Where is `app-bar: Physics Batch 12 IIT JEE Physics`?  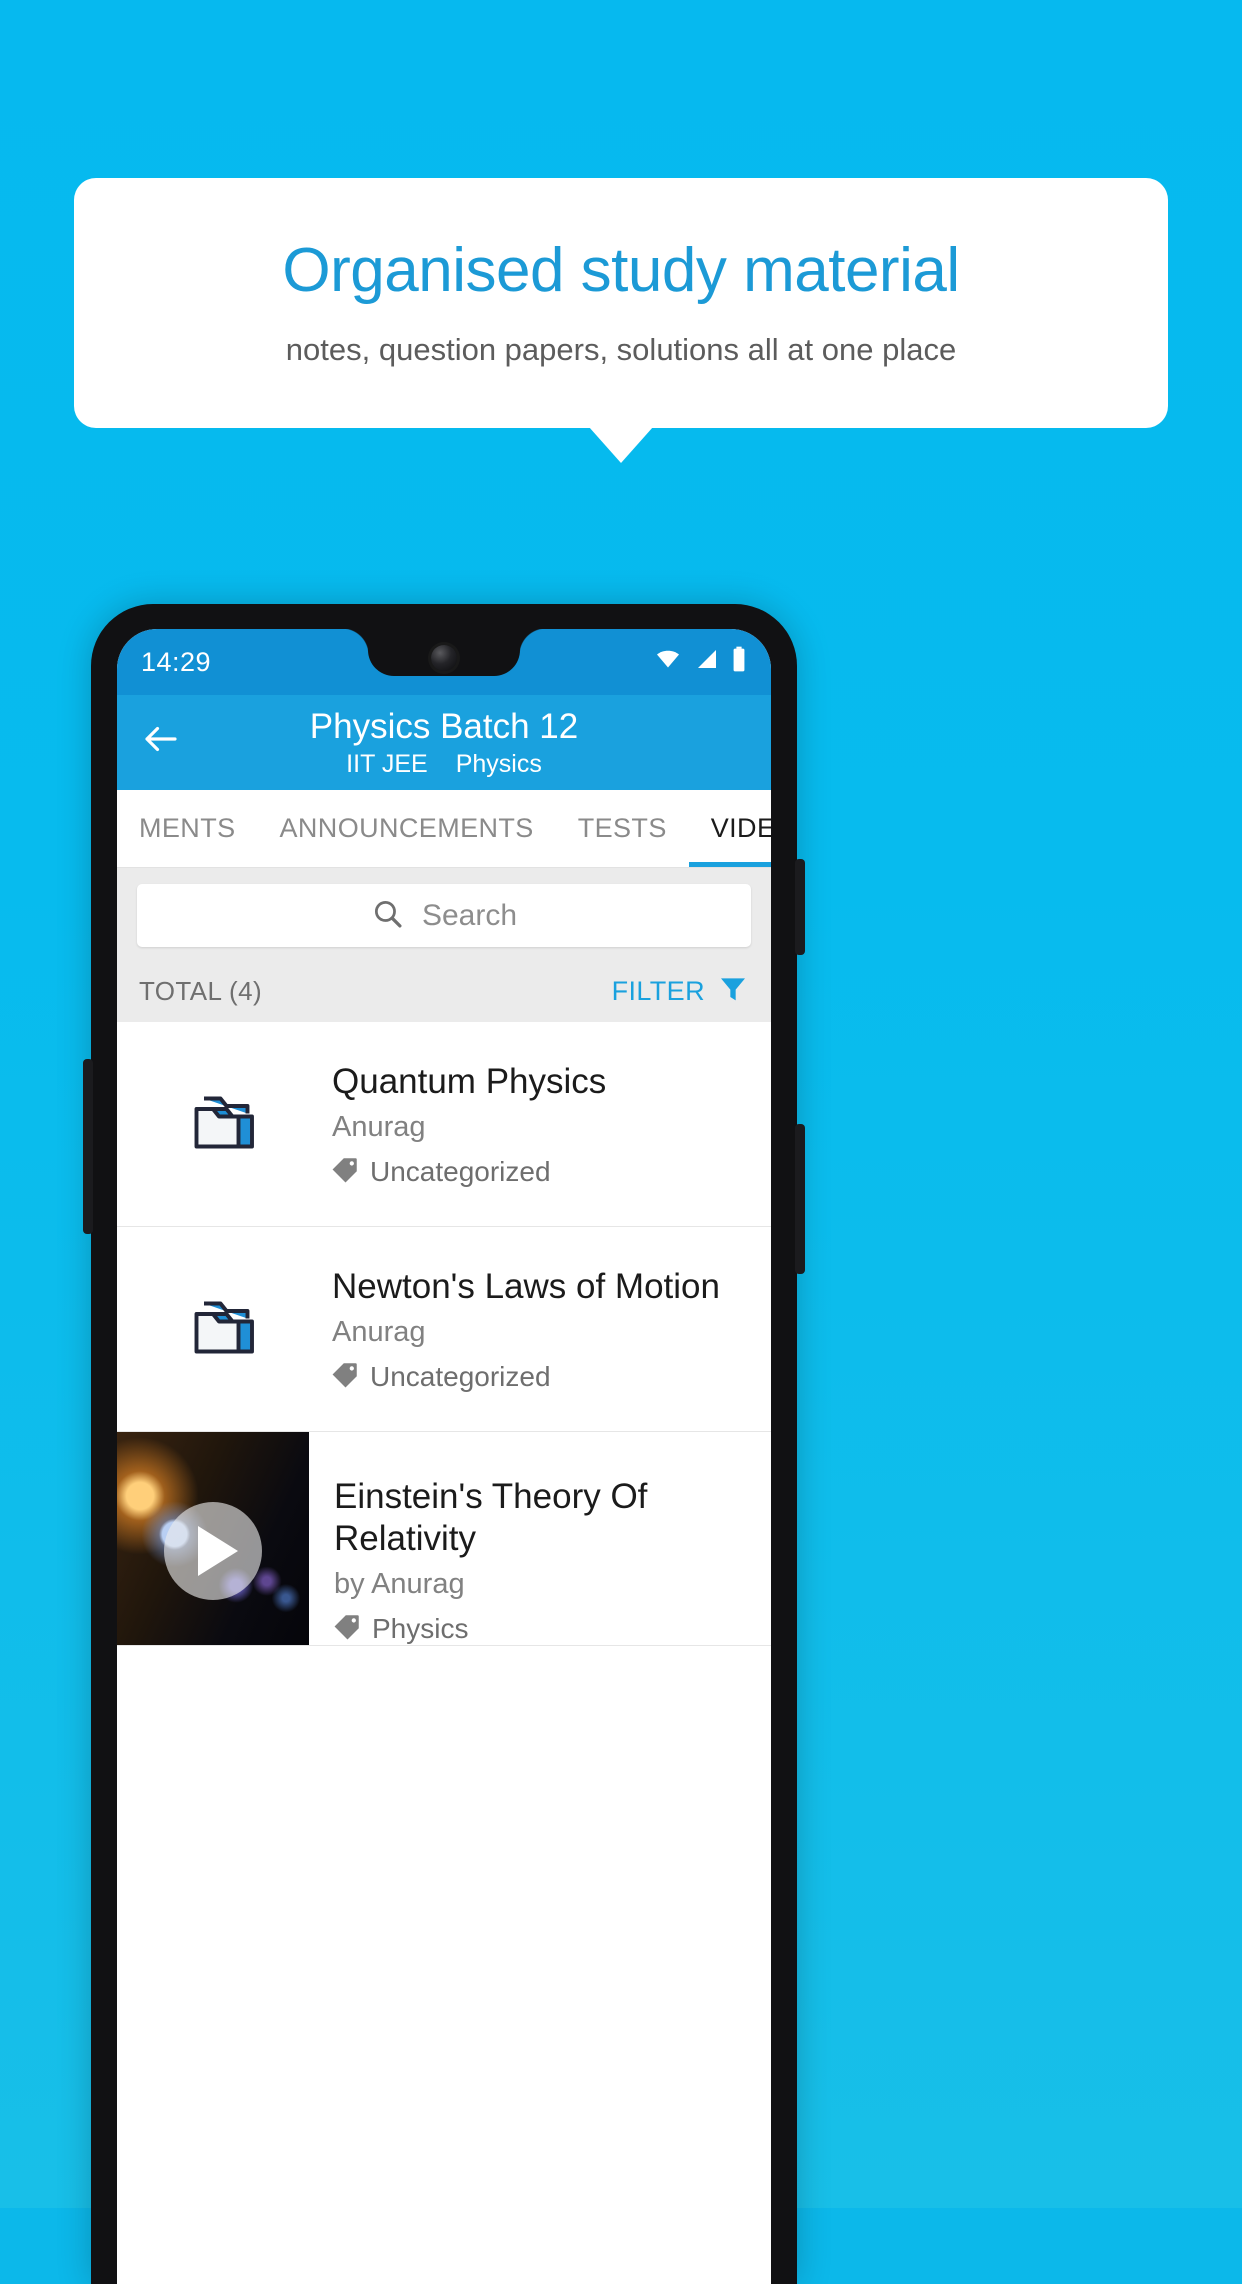 app-bar: Physics Batch 12 IIT JEE Physics is located at coordinates (444, 742).